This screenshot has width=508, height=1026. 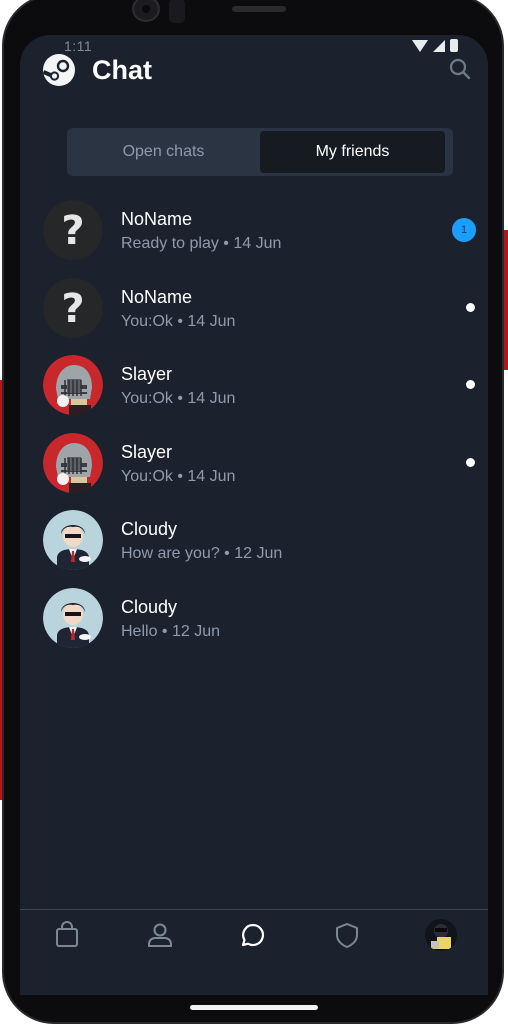 I want to click on store-icon, so click(x=67, y=935).